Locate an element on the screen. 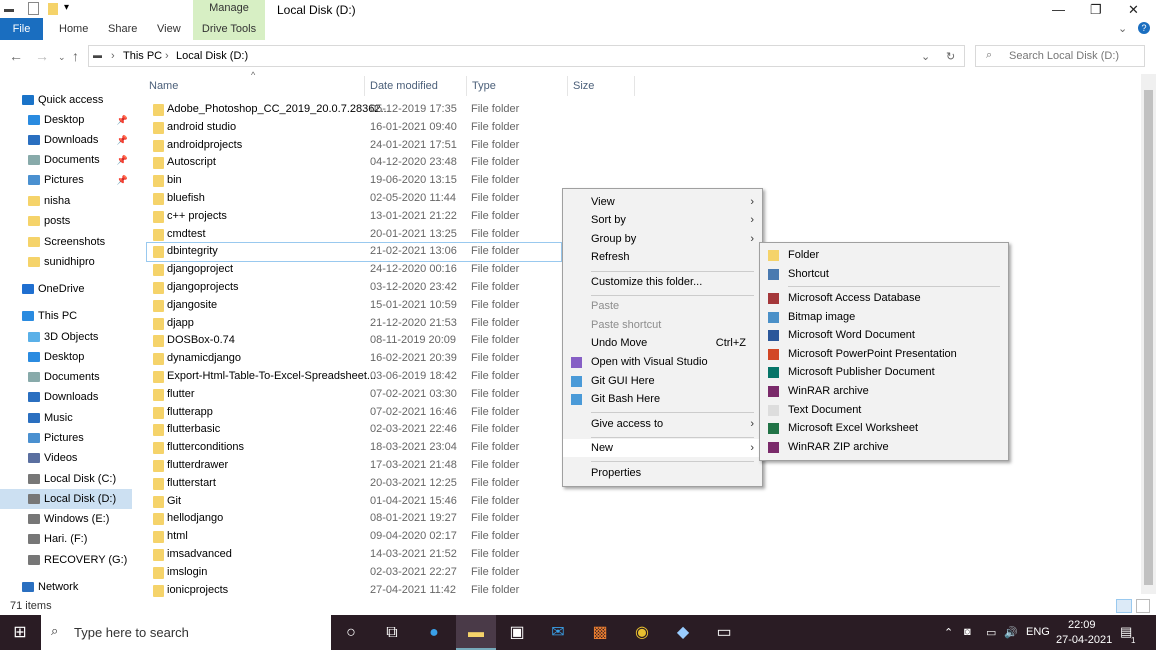 The image size is (1156, 650). file-row: bluefish 02-05-2020 11:44 File folder is located at coordinates (354, 199).